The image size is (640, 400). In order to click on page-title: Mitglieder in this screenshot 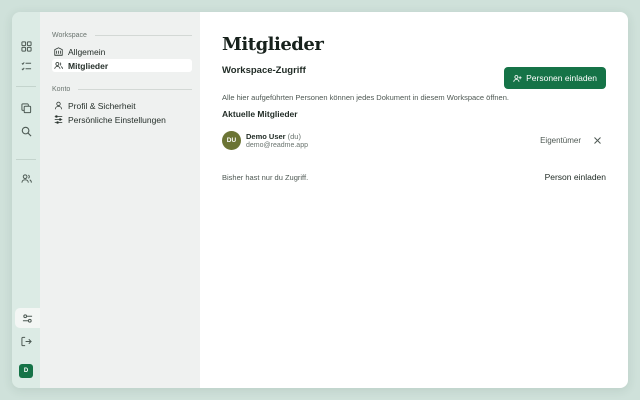, I will do `click(273, 44)`.